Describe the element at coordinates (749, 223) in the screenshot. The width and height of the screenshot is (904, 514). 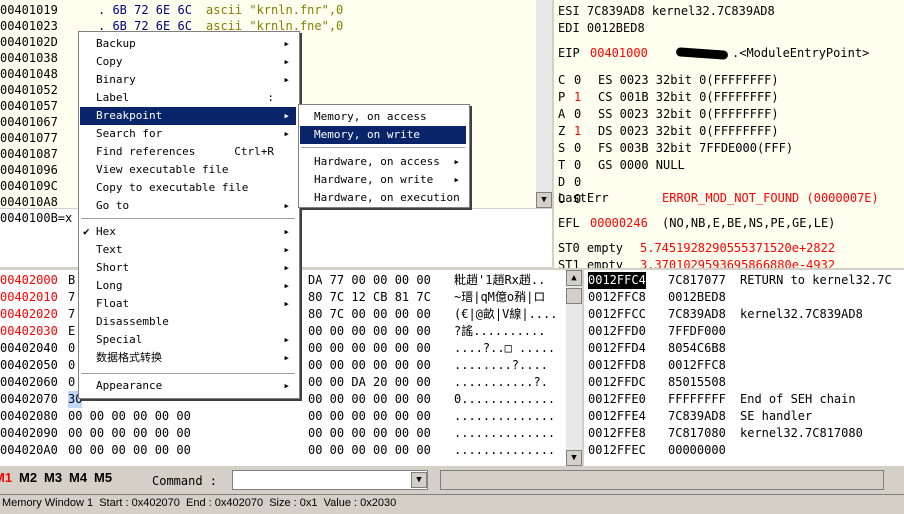
I see `reg-efl-flags: (NO,NB,E,BE,NS,PE,GE,LE)` at that location.